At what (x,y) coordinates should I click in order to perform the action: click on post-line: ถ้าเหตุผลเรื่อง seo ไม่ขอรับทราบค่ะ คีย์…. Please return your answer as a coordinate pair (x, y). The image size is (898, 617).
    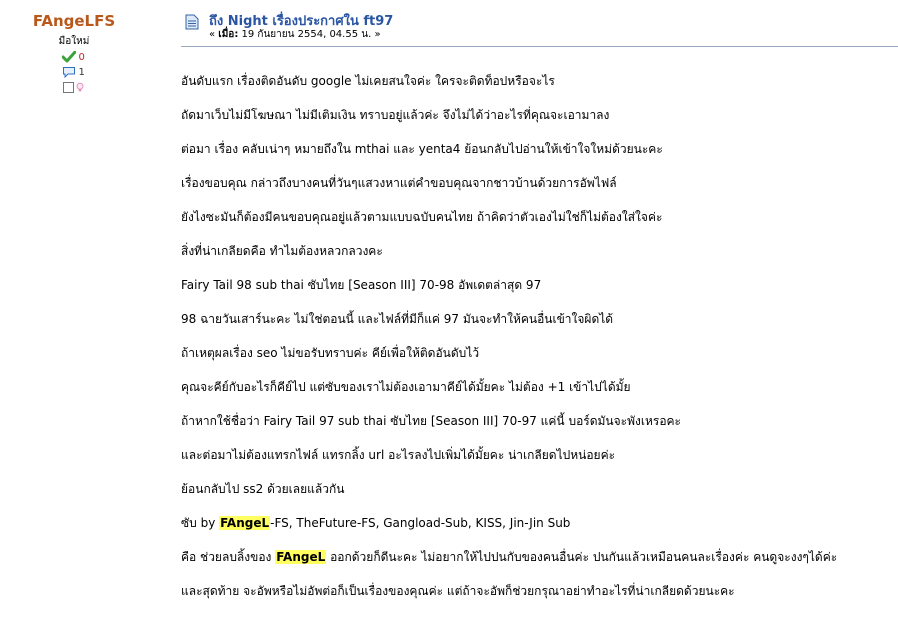
    Looking at the image, I should click on (330, 353).